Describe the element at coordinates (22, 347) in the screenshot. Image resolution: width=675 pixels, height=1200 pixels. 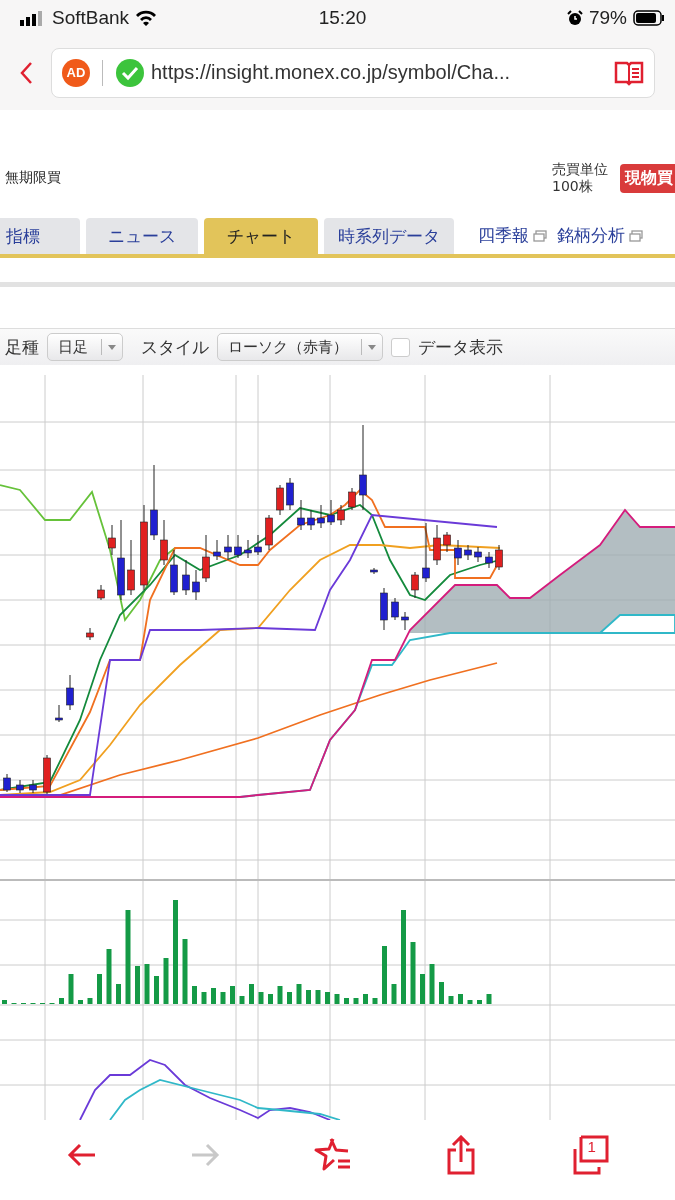
I see `interval-label: 足種` at that location.